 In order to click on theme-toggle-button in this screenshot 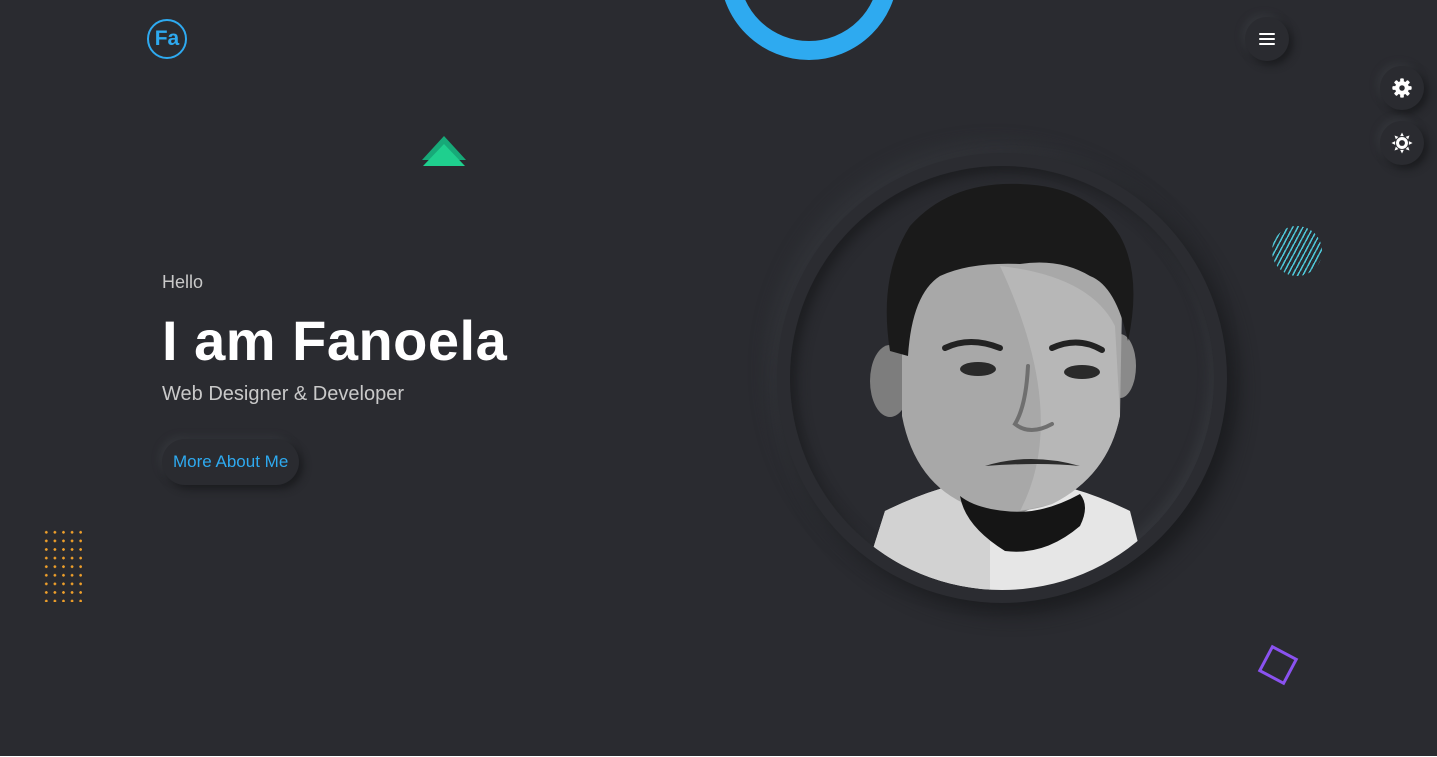, I will do `click(1402, 143)`.